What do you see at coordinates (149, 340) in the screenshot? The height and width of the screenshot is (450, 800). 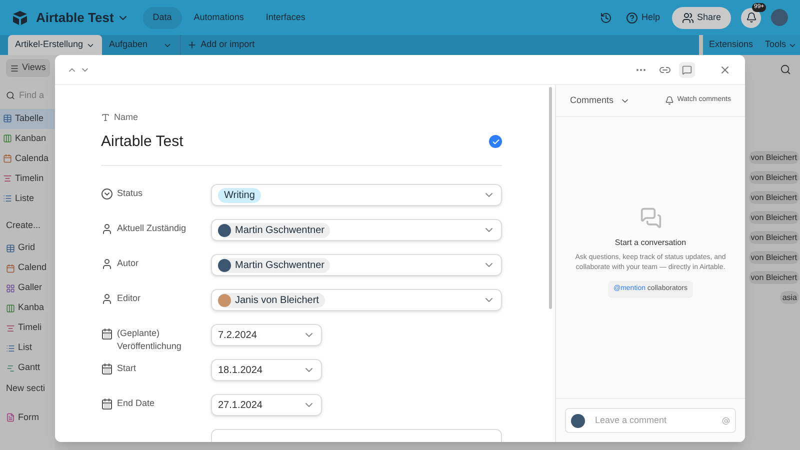 I see `field-label: (Geplante) Veröffentlichung` at bounding box center [149, 340].